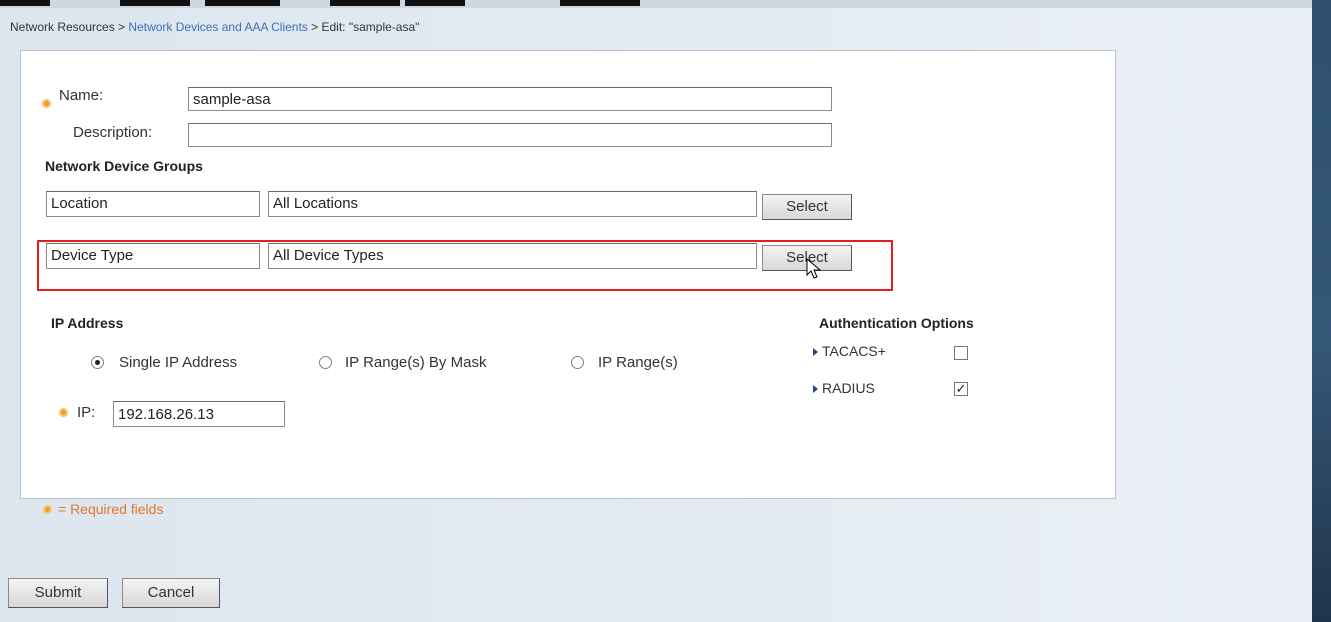 The width and height of the screenshot is (1331, 622). What do you see at coordinates (153, 256) in the screenshot?
I see `ndg-device-type-name: Device Type` at bounding box center [153, 256].